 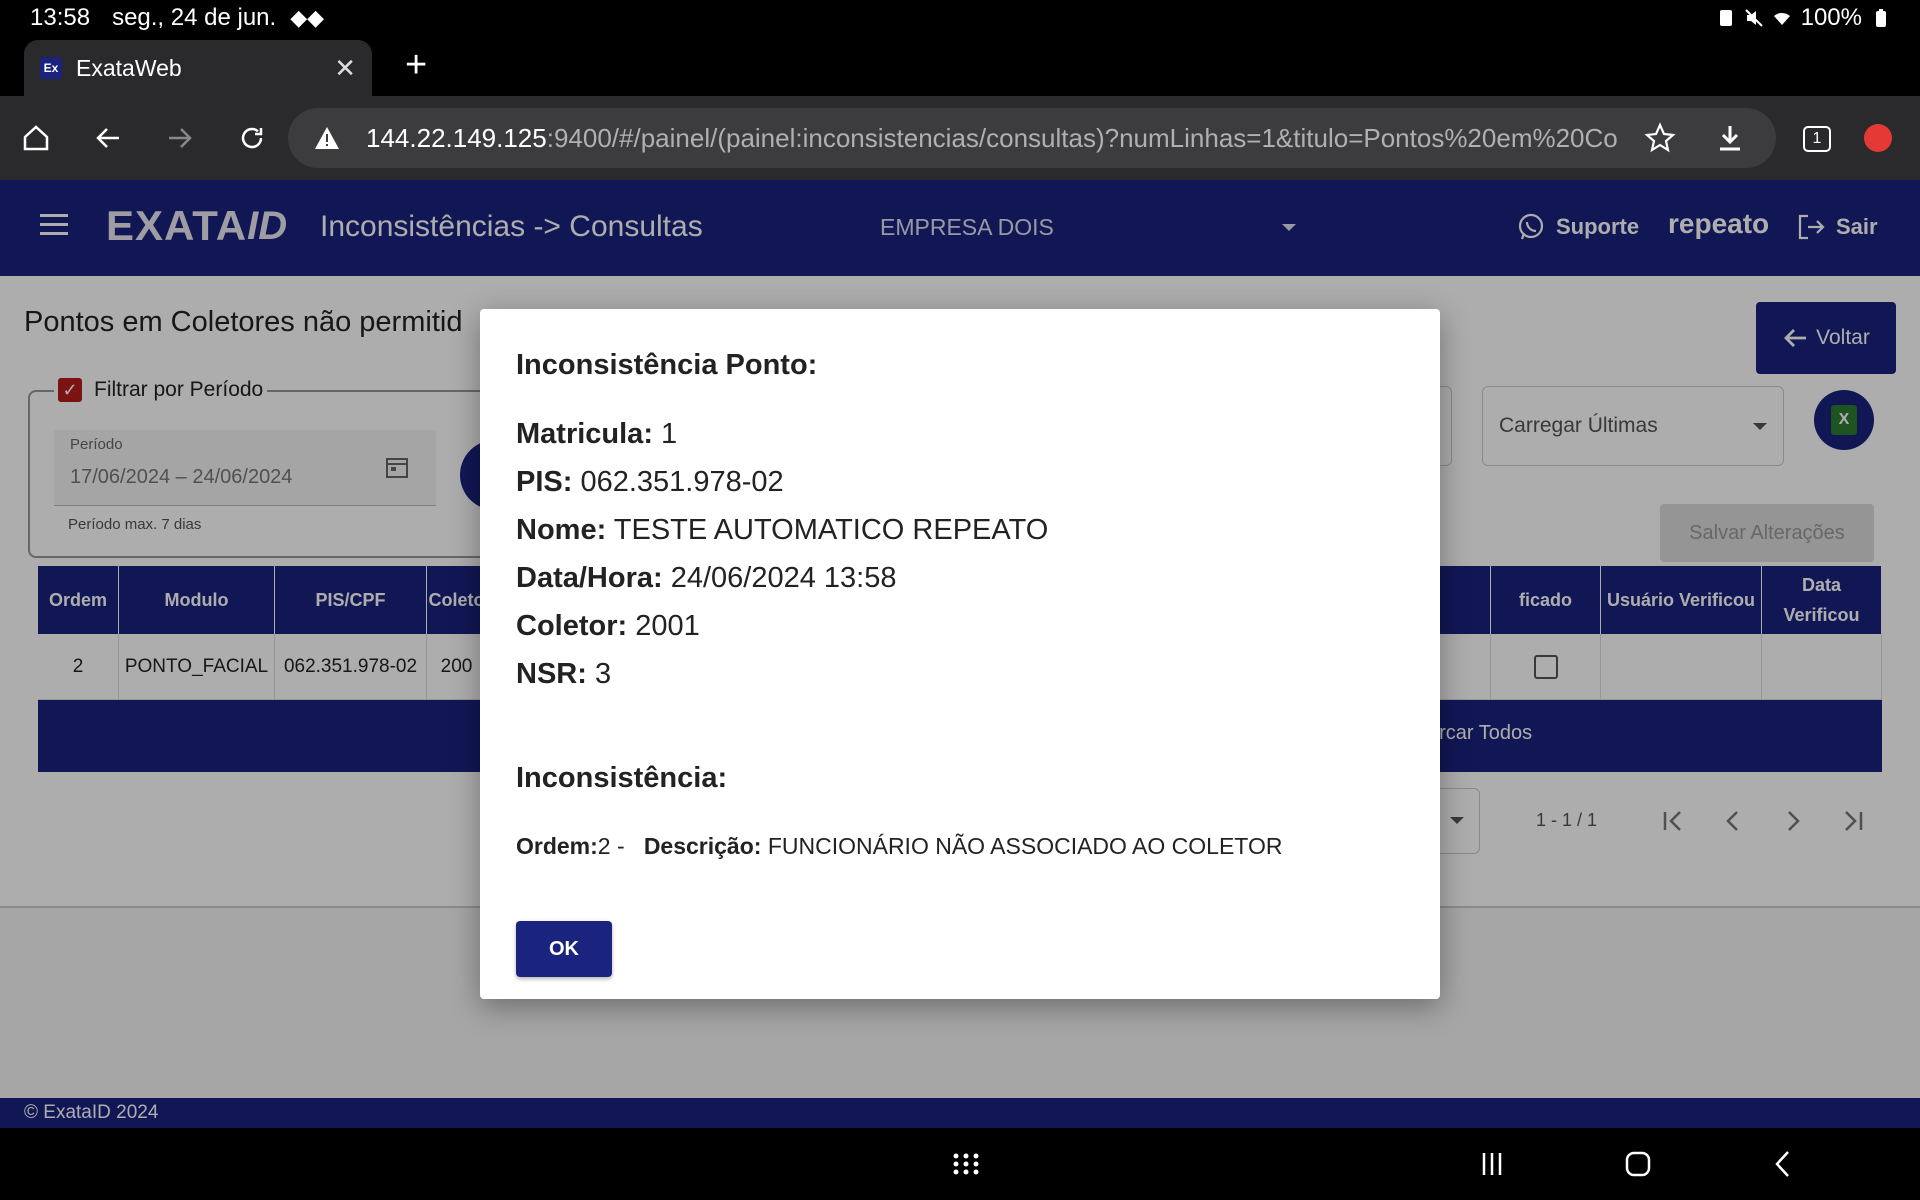 What do you see at coordinates (706, 578) in the screenshot?
I see `datahora-line: Data/Hora: 24/06/2024 13:58` at bounding box center [706, 578].